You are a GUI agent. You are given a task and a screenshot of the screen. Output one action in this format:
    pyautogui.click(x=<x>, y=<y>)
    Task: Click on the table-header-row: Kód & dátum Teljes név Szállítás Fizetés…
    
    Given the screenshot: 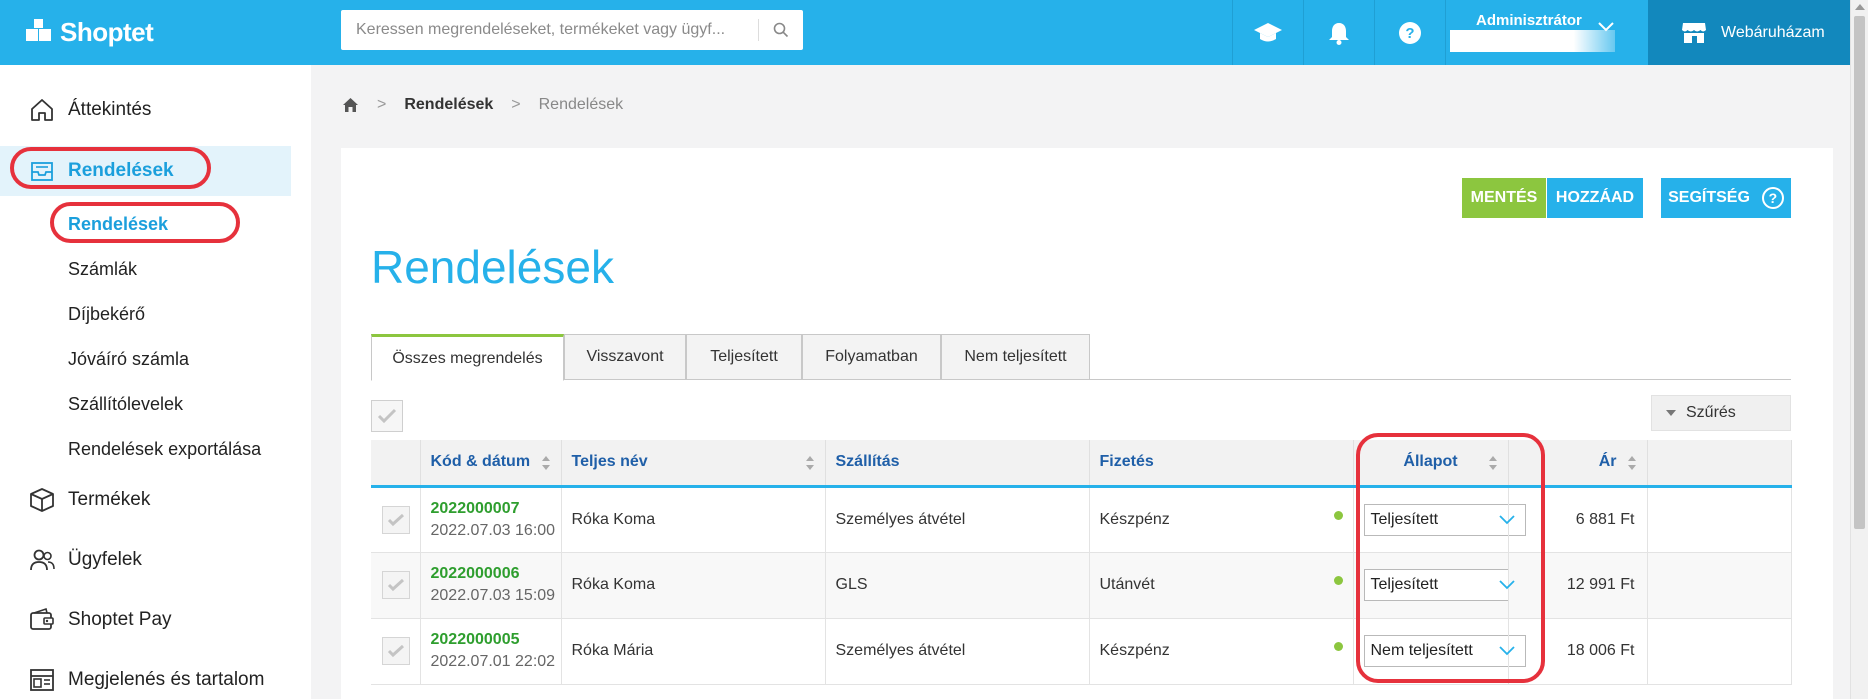 What is the action you would take?
    pyautogui.click(x=1081, y=464)
    